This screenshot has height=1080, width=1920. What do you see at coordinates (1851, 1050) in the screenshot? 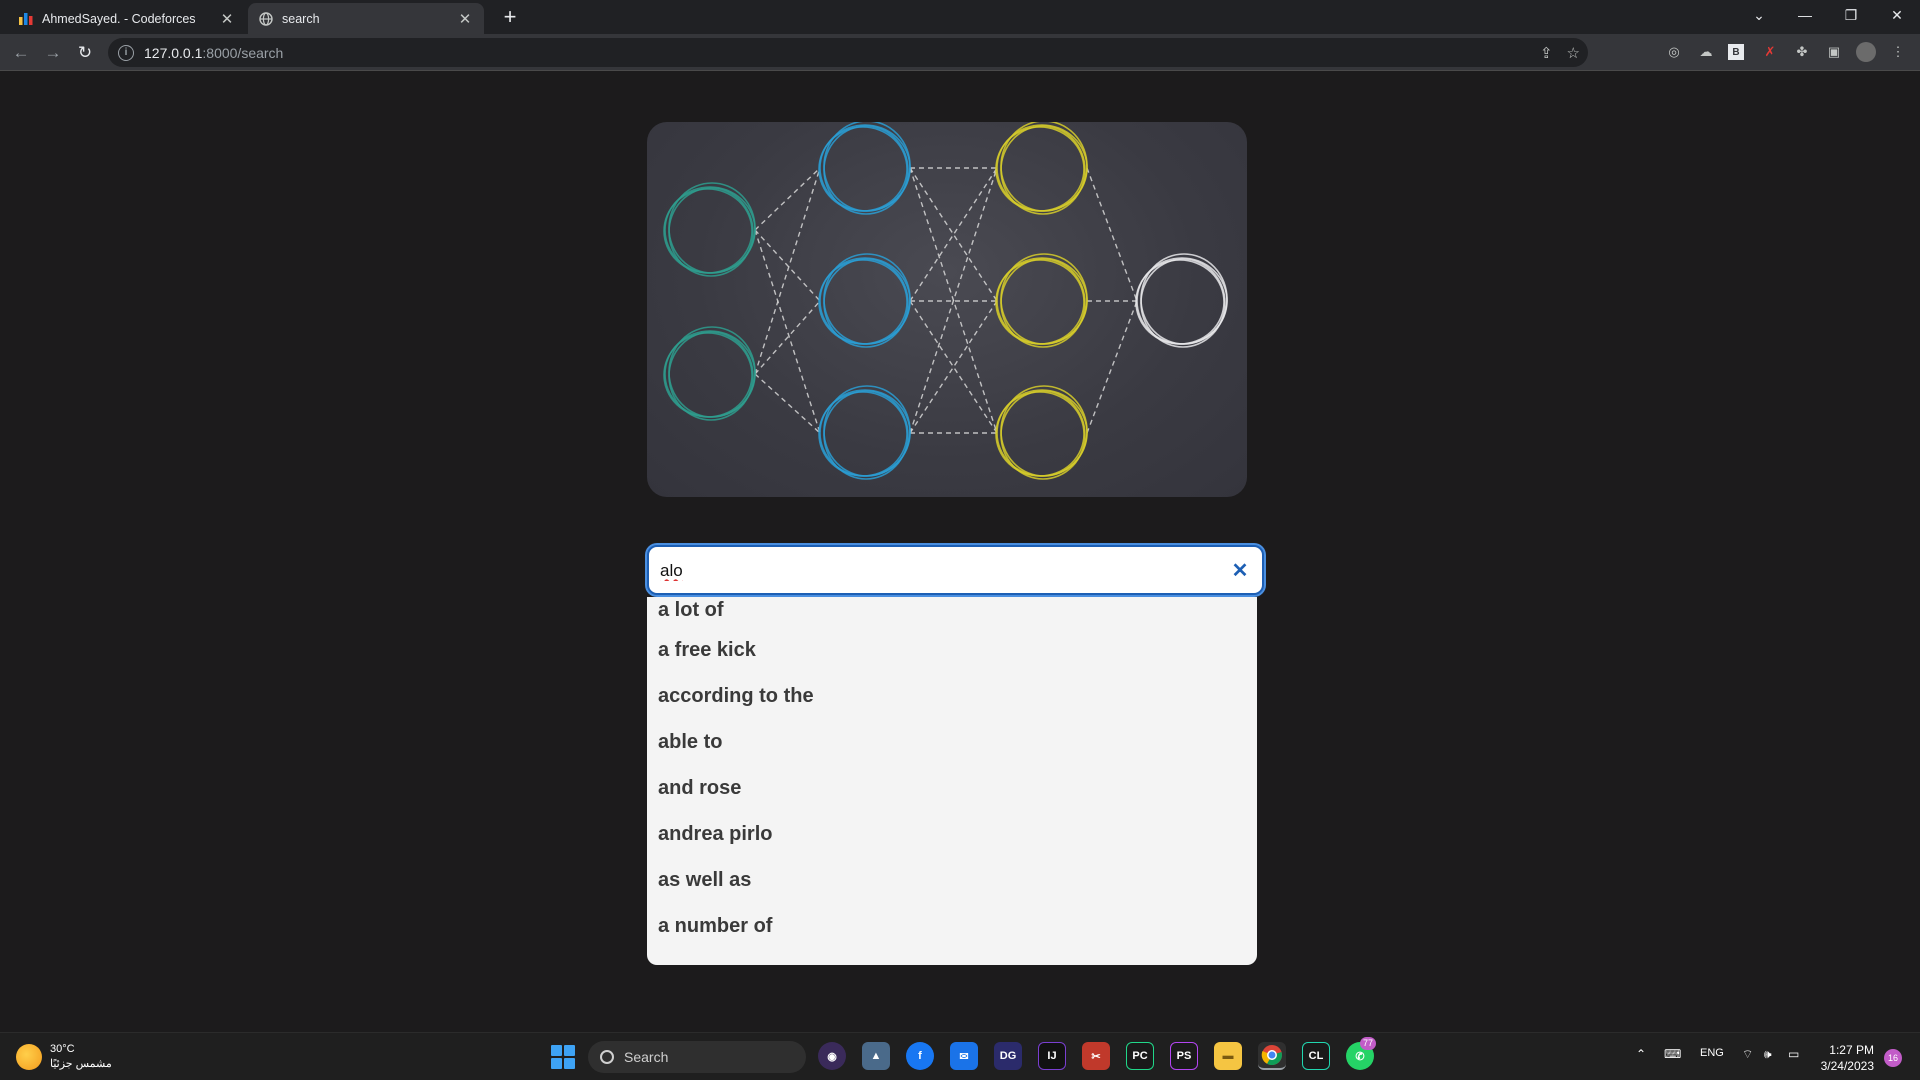
I see `clock-time: 1:27 PM` at bounding box center [1851, 1050].